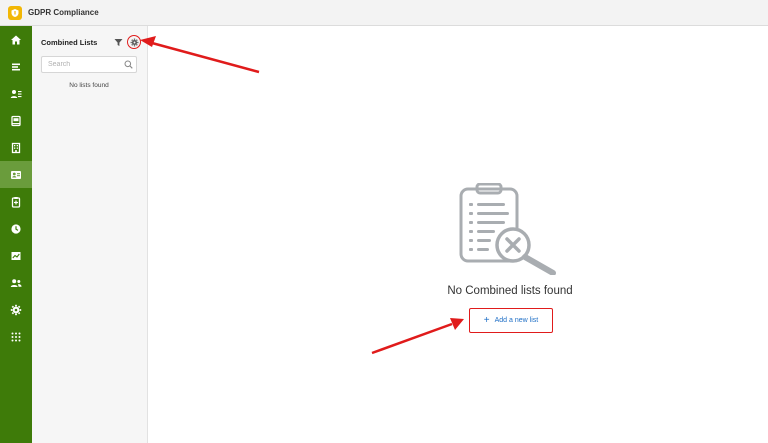 This screenshot has height=443, width=768. I want to click on settings-button, so click(134, 42).